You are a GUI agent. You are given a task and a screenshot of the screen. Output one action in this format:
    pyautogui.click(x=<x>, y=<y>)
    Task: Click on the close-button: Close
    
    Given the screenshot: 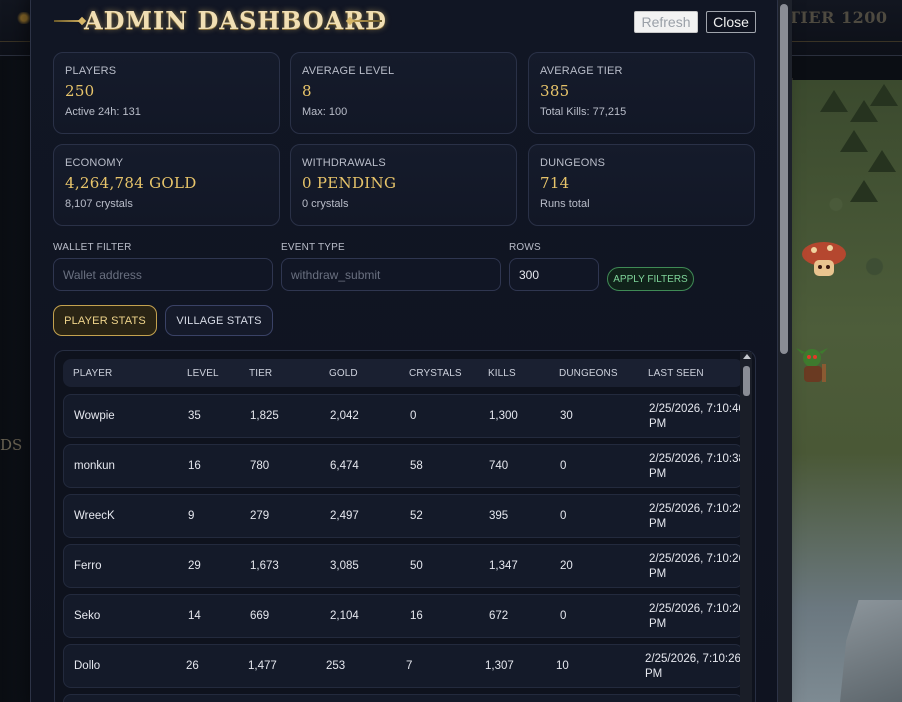 What is the action you would take?
    pyautogui.click(x=731, y=22)
    